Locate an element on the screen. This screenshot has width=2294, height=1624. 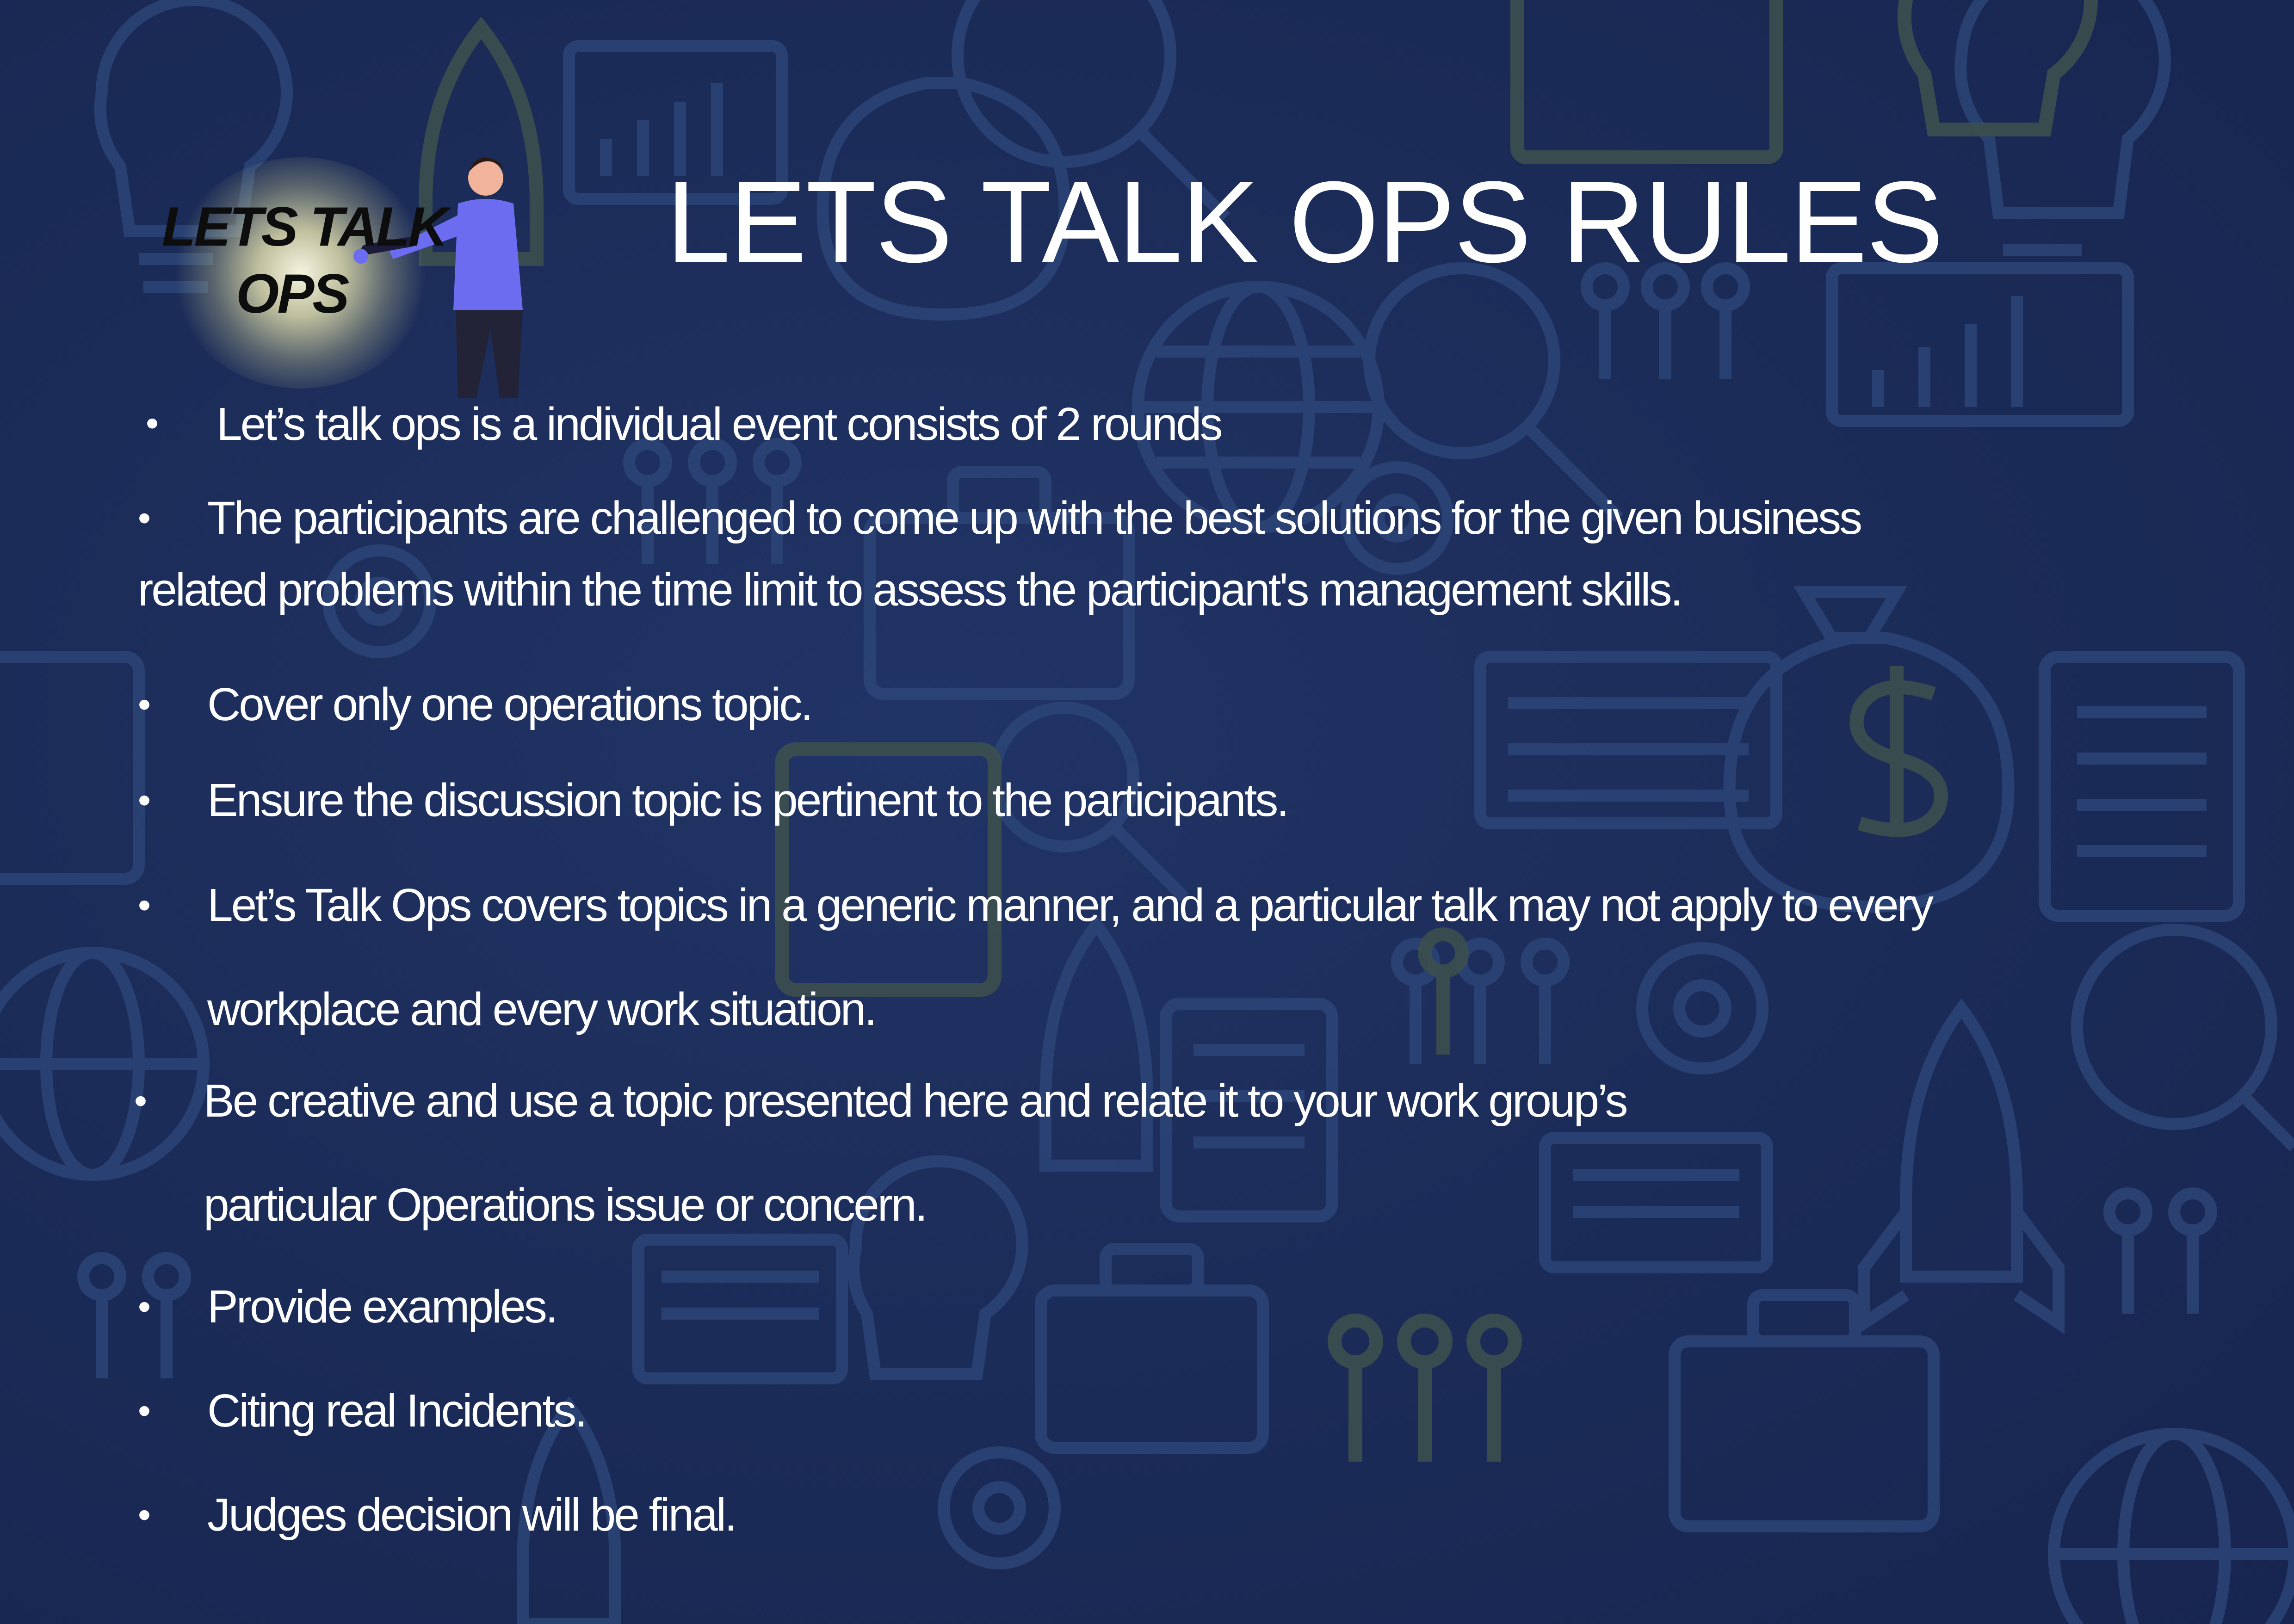
logo-text-line1: LETS TALK is located at coordinates (305, 227).